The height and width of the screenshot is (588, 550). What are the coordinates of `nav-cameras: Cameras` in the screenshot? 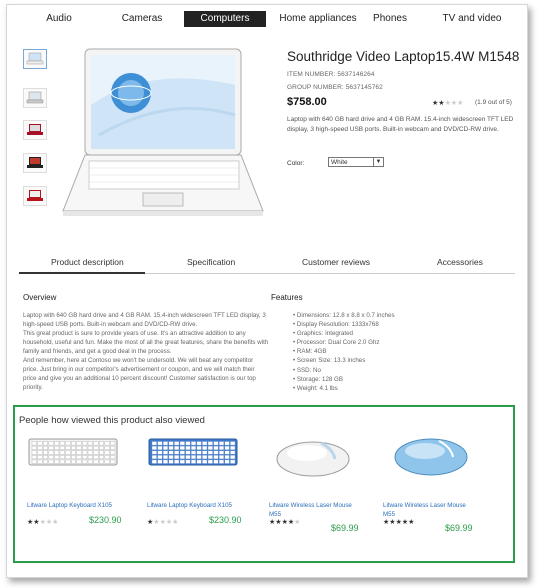 It's located at (142, 19).